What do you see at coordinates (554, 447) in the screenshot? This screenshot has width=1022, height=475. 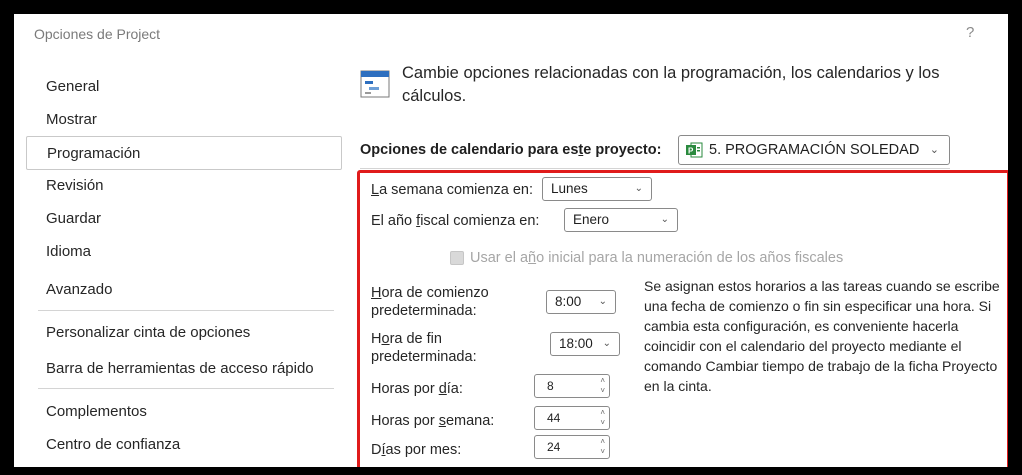 I see `days-per-month-value: 24` at bounding box center [554, 447].